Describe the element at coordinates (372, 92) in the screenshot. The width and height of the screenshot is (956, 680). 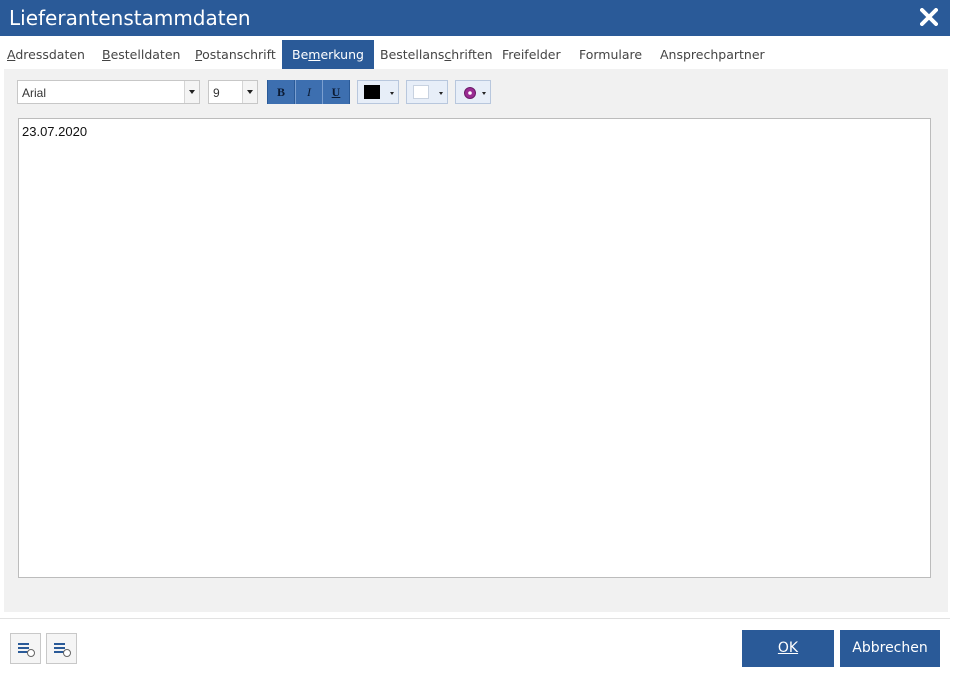
I see `text-color-swatch` at that location.